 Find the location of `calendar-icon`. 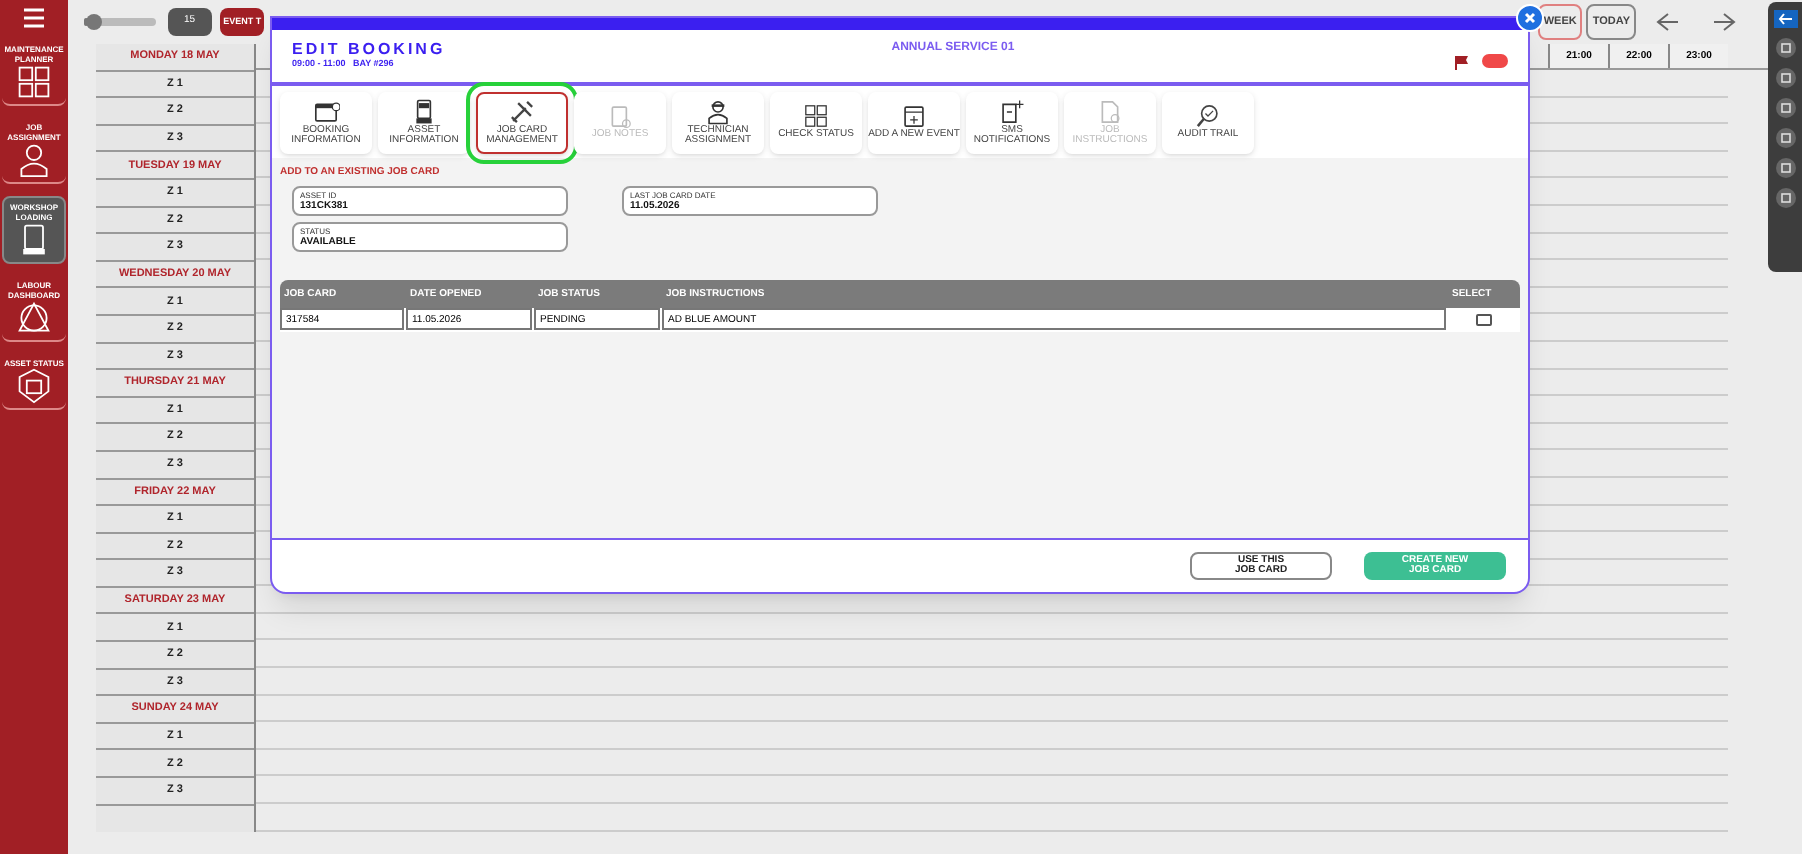

calendar-icon is located at coordinates (326, 111).